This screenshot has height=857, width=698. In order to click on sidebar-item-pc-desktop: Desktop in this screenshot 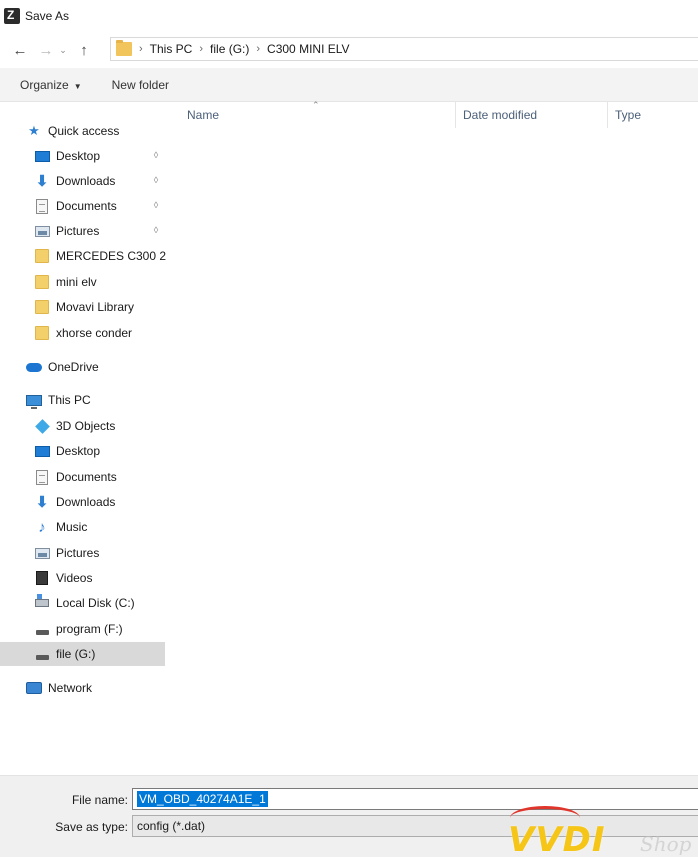, I will do `click(67, 451)`.